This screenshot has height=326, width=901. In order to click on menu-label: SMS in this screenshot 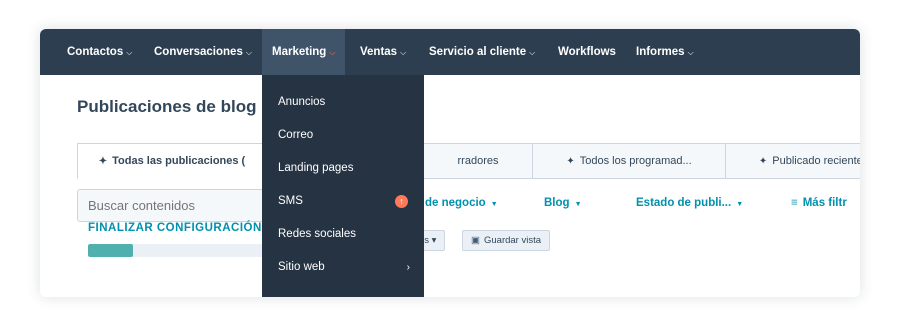, I will do `click(290, 201)`.